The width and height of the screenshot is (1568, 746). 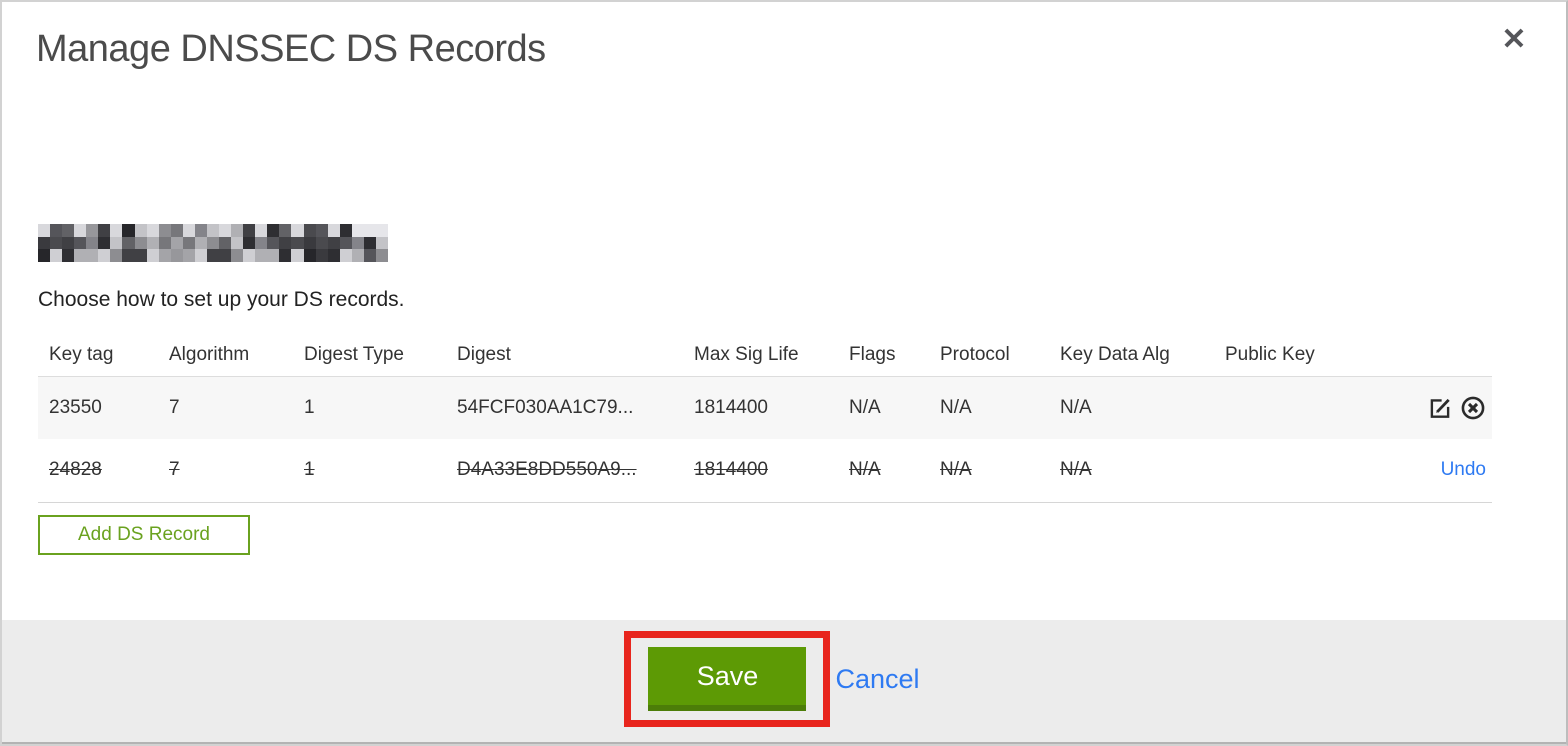 I want to click on column-header-actions, so click(x=1427, y=353).